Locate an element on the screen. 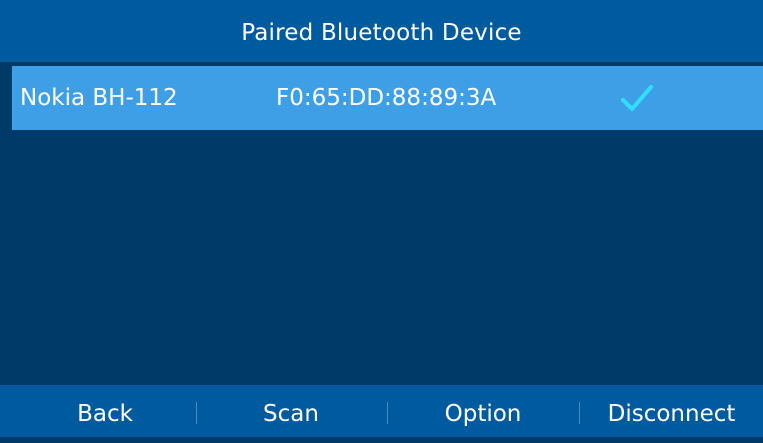 The image size is (763, 443). page-title: Paired Bluetooth Device is located at coordinates (381, 32).